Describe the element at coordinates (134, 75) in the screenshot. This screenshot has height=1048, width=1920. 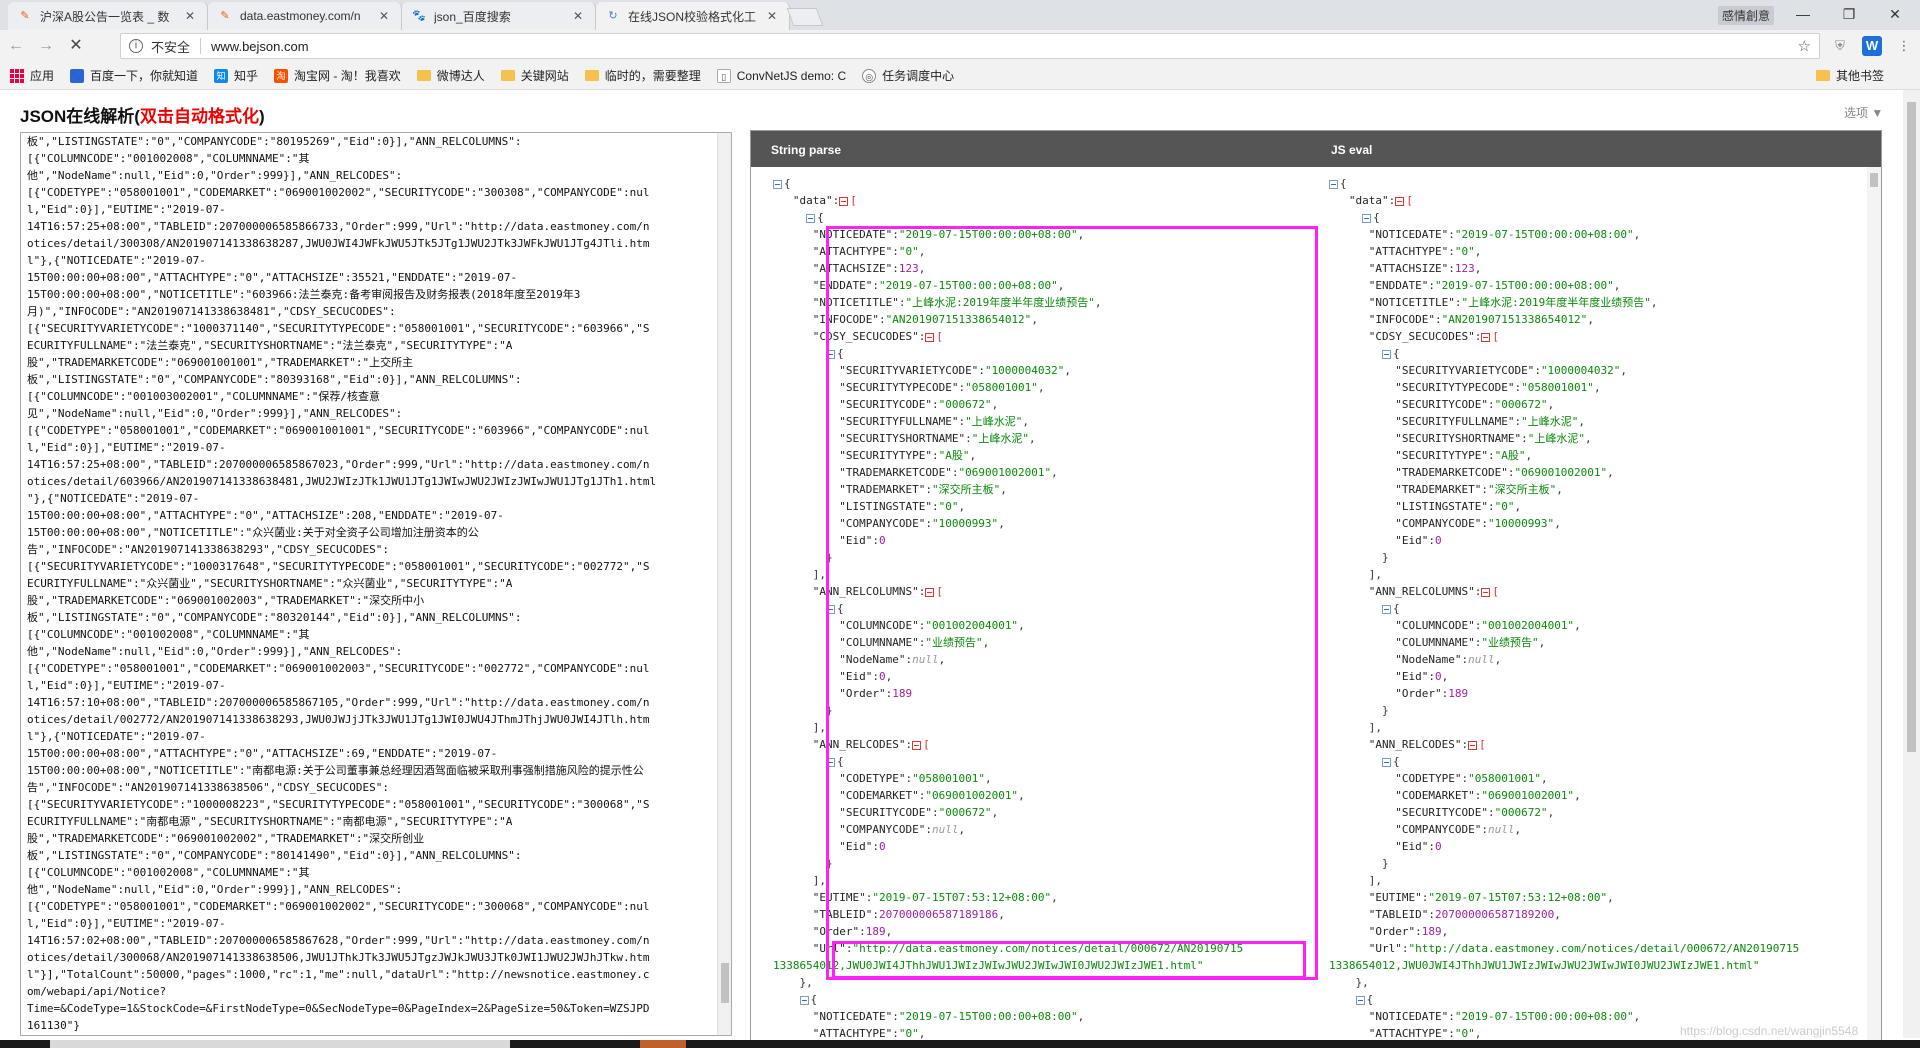
I see `bookmark-baidu: 🐾 百度一下，你就知道` at that location.